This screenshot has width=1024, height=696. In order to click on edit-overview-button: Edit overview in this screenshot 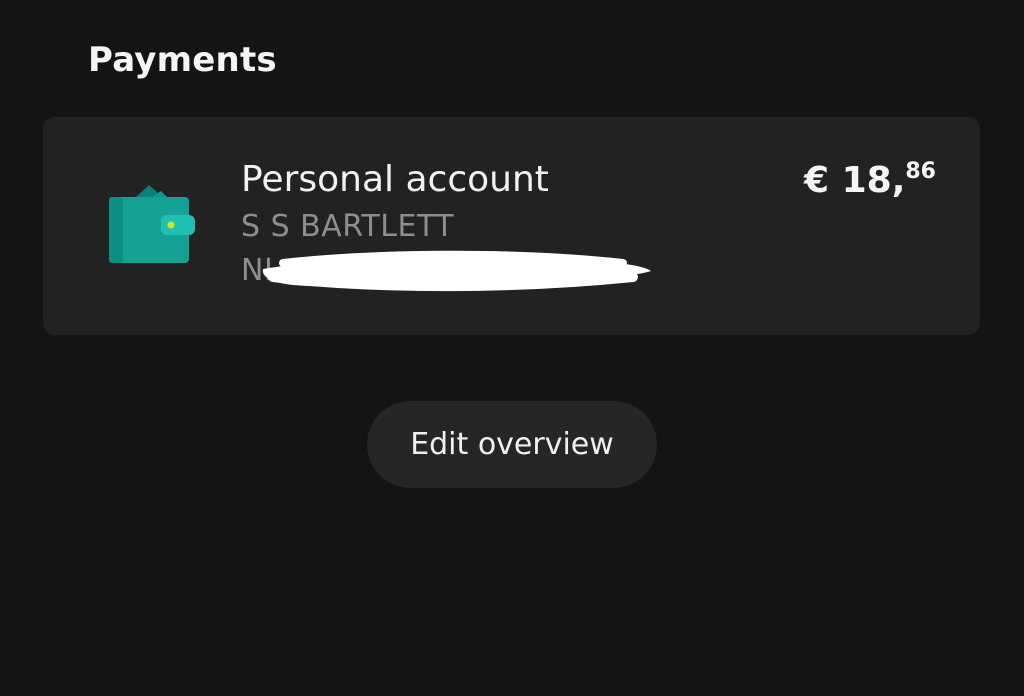, I will do `click(512, 444)`.